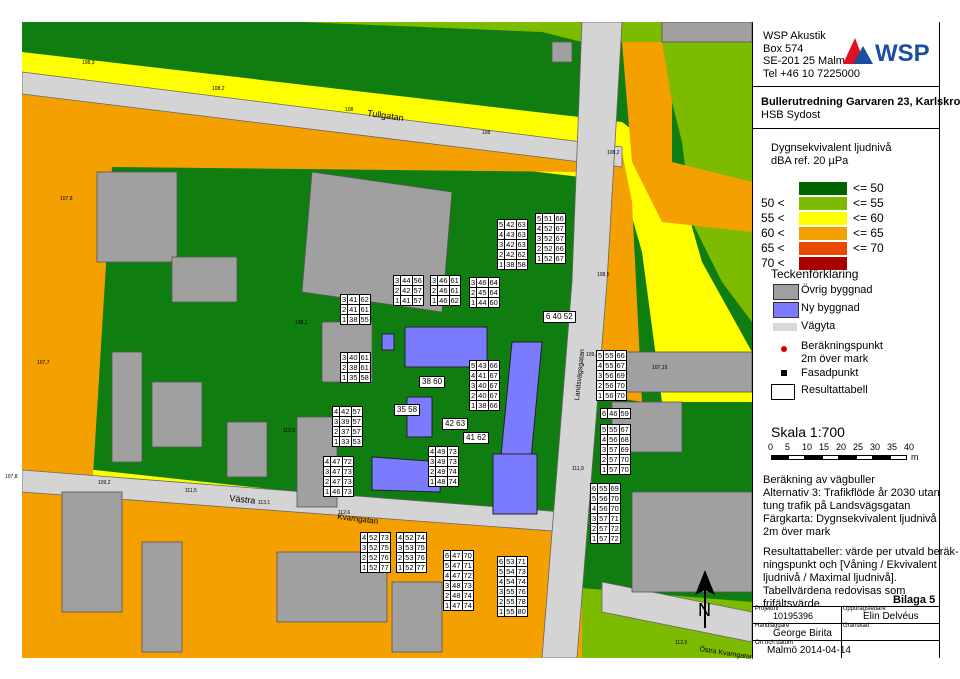 The image size is (960, 679). I want to click on result-table-cell: 48, so click(441, 481).